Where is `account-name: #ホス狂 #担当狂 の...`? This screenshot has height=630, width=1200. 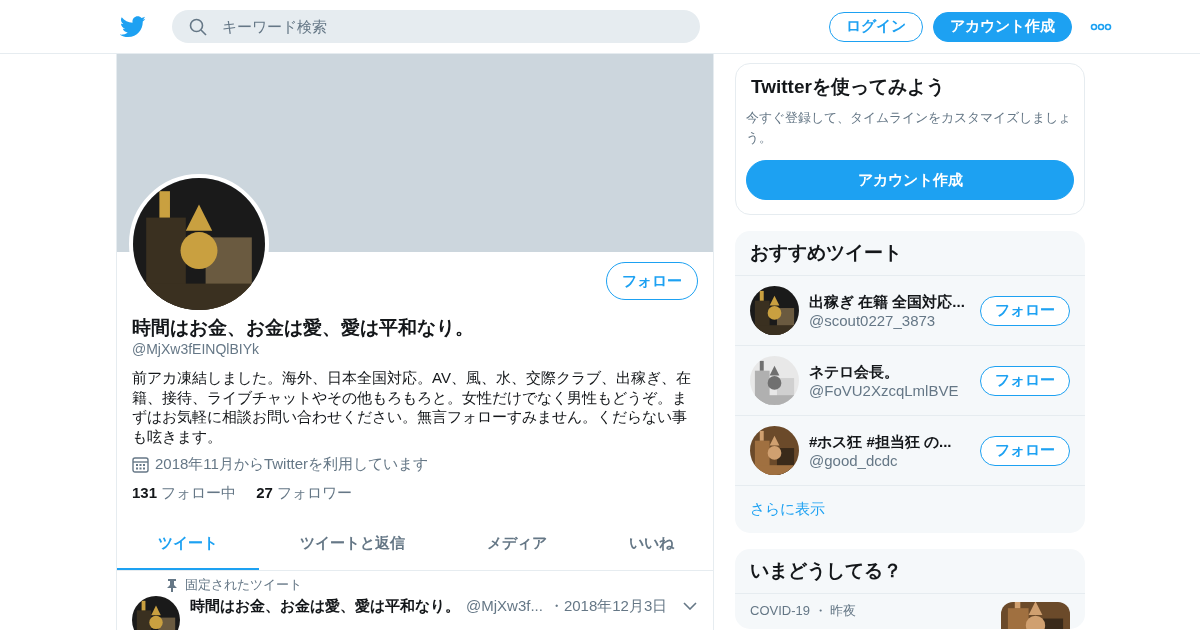
account-name: #ホス狂 #担当狂 の... is located at coordinates (894, 442).